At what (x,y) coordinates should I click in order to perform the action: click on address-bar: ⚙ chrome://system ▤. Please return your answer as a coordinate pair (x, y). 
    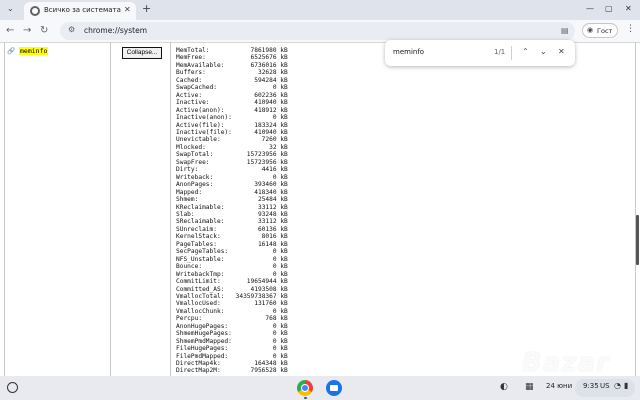
    Looking at the image, I should click on (317, 31).